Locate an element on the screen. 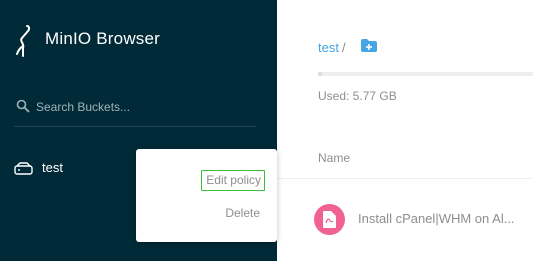 This screenshot has width=533, height=261. breadcrumb: test / is located at coordinates (332, 47).